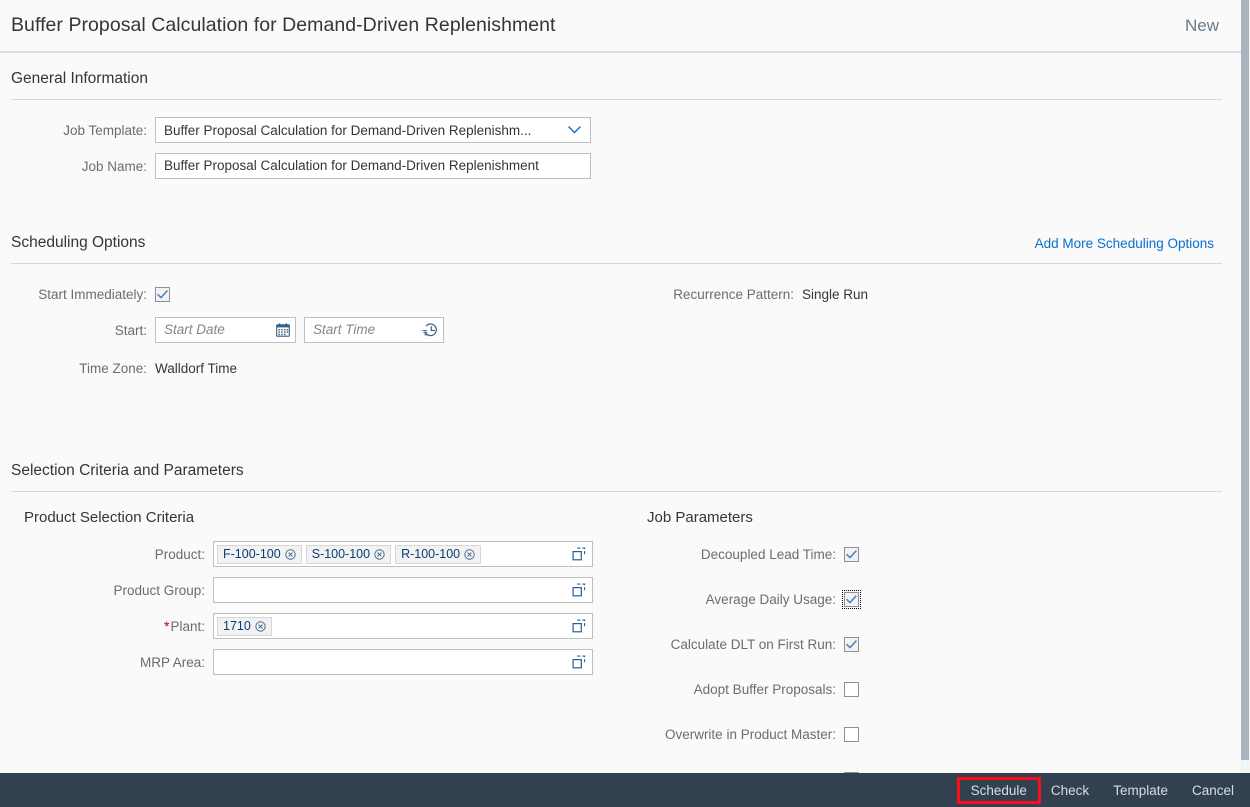  What do you see at coordinates (851, 689) in the screenshot?
I see `adopt-buffer-proposals-checkbox` at bounding box center [851, 689].